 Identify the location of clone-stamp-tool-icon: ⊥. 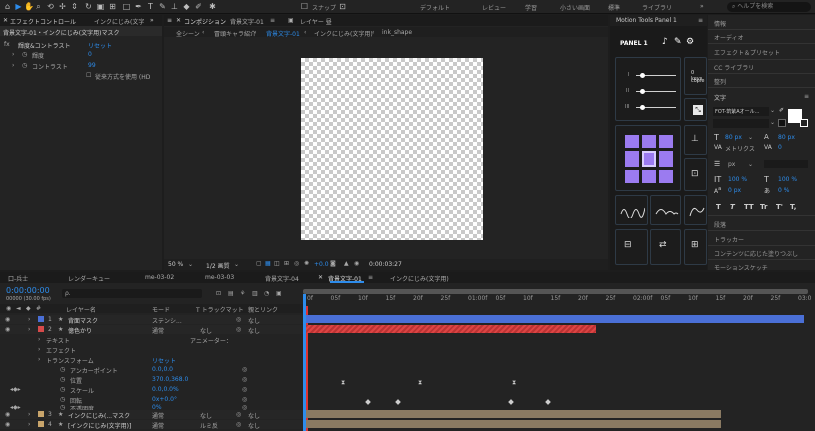
(174, 6).